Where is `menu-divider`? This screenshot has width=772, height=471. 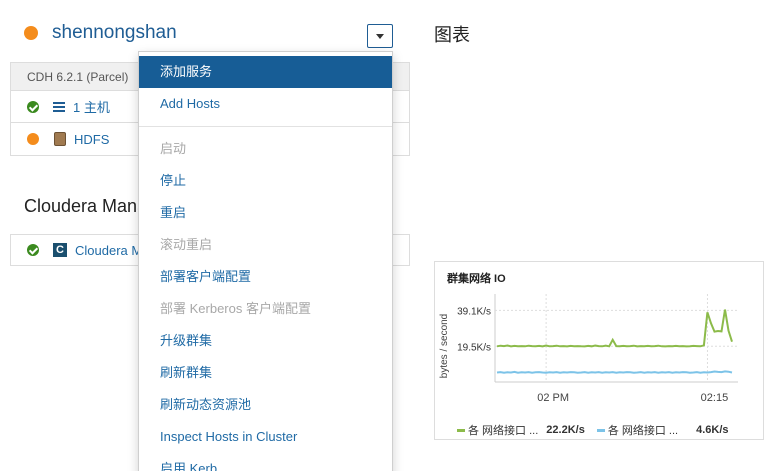
menu-divider is located at coordinates (265, 126).